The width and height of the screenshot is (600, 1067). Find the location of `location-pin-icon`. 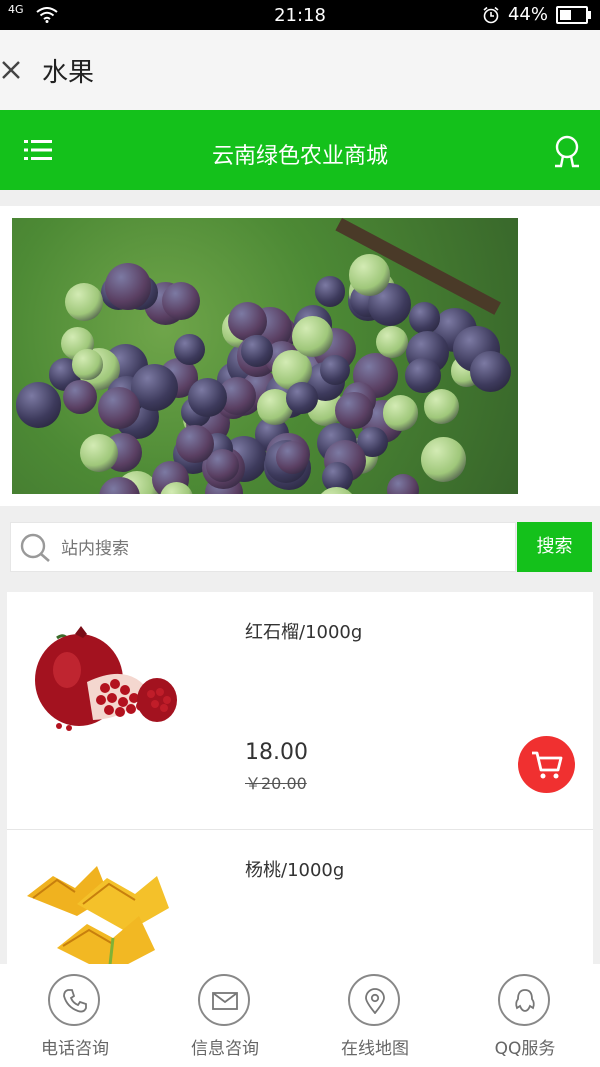

location-pin-icon is located at coordinates (375, 1001).